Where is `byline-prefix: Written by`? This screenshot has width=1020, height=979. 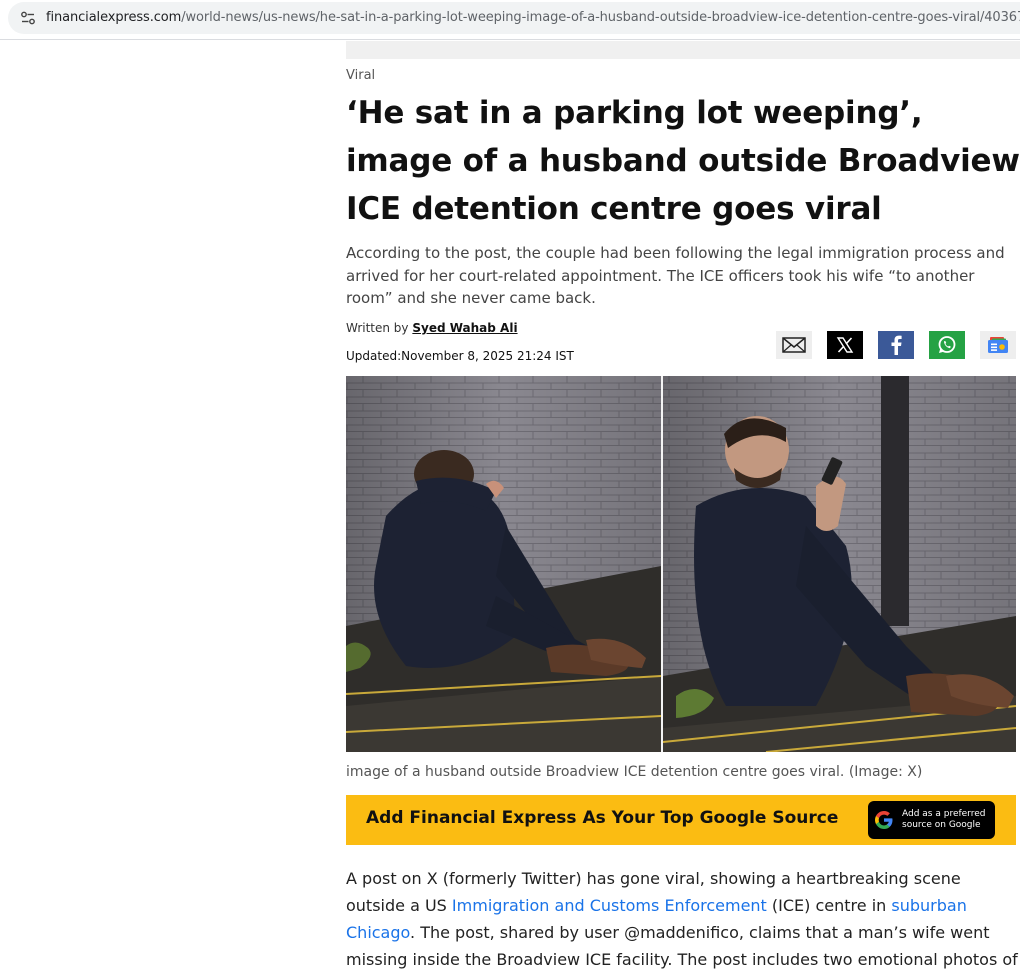
byline-prefix: Written by is located at coordinates (377, 328).